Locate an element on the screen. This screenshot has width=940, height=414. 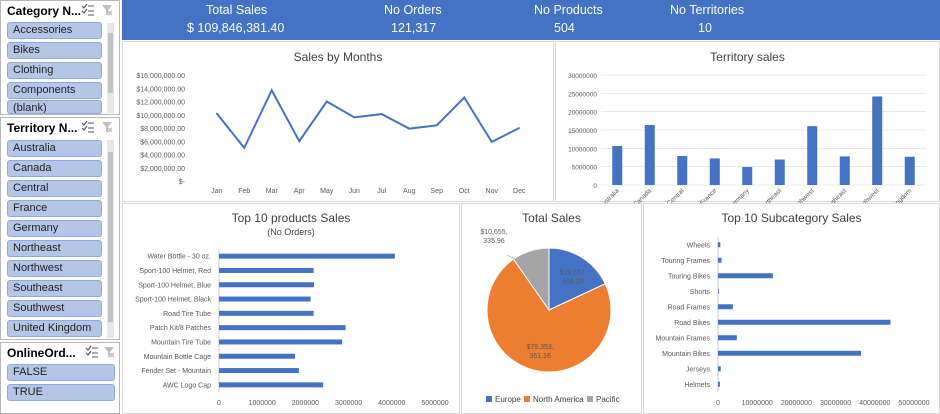
y-tick-label: Mountain Bottle Cage is located at coordinates (177, 357).